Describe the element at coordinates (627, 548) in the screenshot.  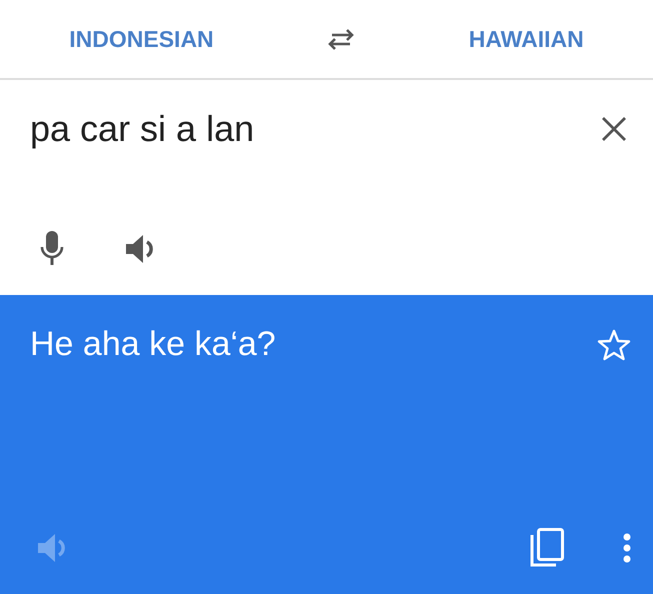
I see `more-options-icon` at that location.